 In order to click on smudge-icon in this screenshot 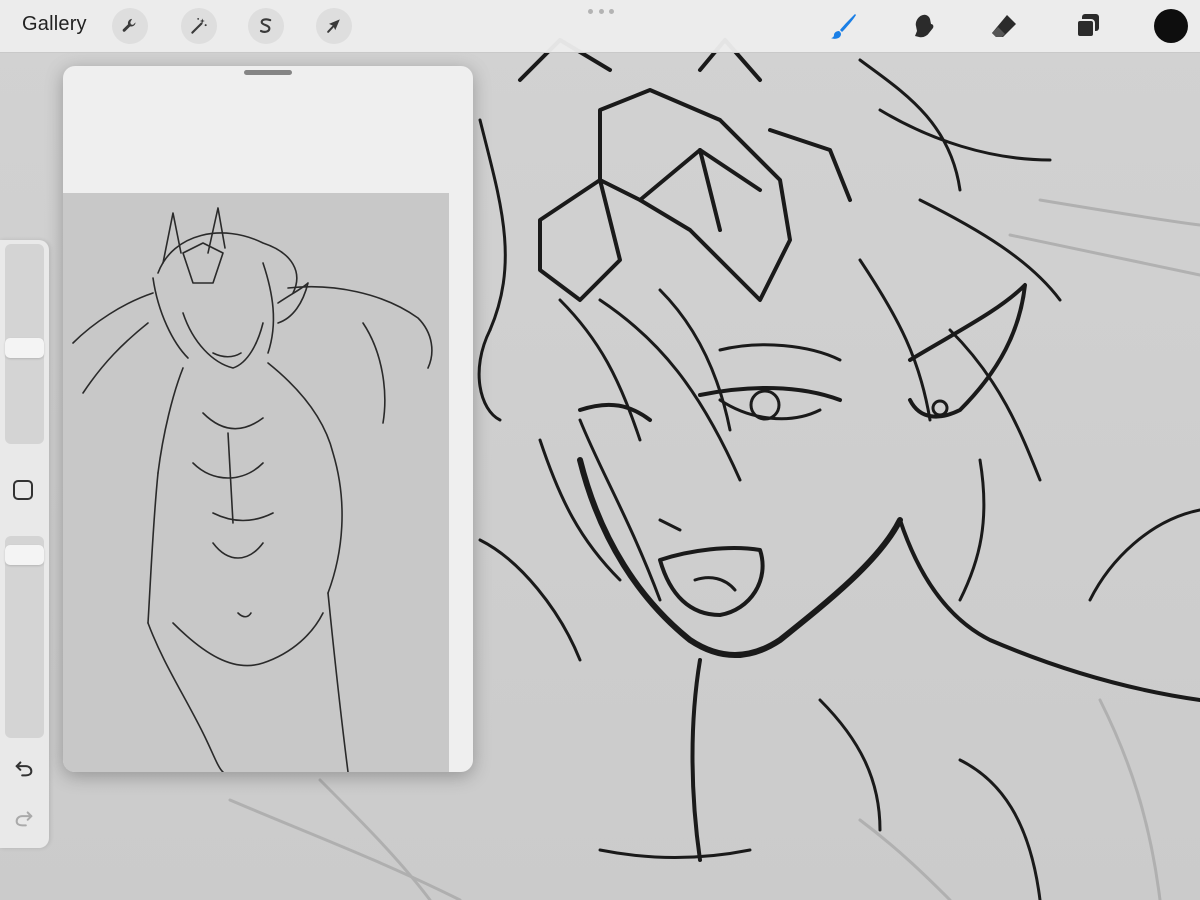, I will do `click(924, 26)`.